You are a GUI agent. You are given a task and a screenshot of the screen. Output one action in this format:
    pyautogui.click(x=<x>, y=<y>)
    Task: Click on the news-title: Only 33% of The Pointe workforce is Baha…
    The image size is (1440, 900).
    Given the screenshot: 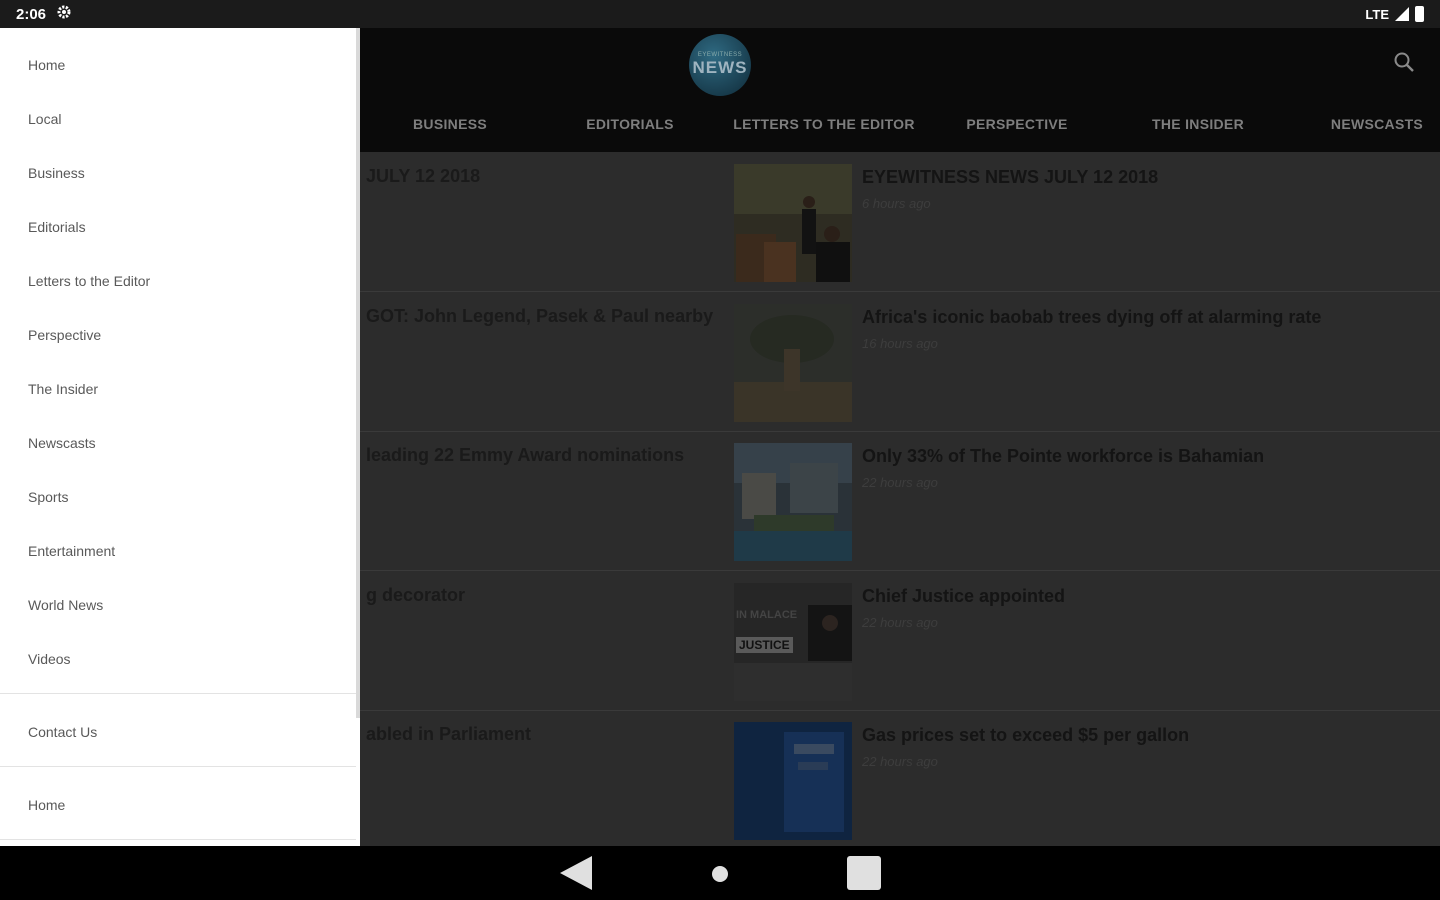 What is the action you would take?
    pyautogui.click(x=1063, y=456)
    